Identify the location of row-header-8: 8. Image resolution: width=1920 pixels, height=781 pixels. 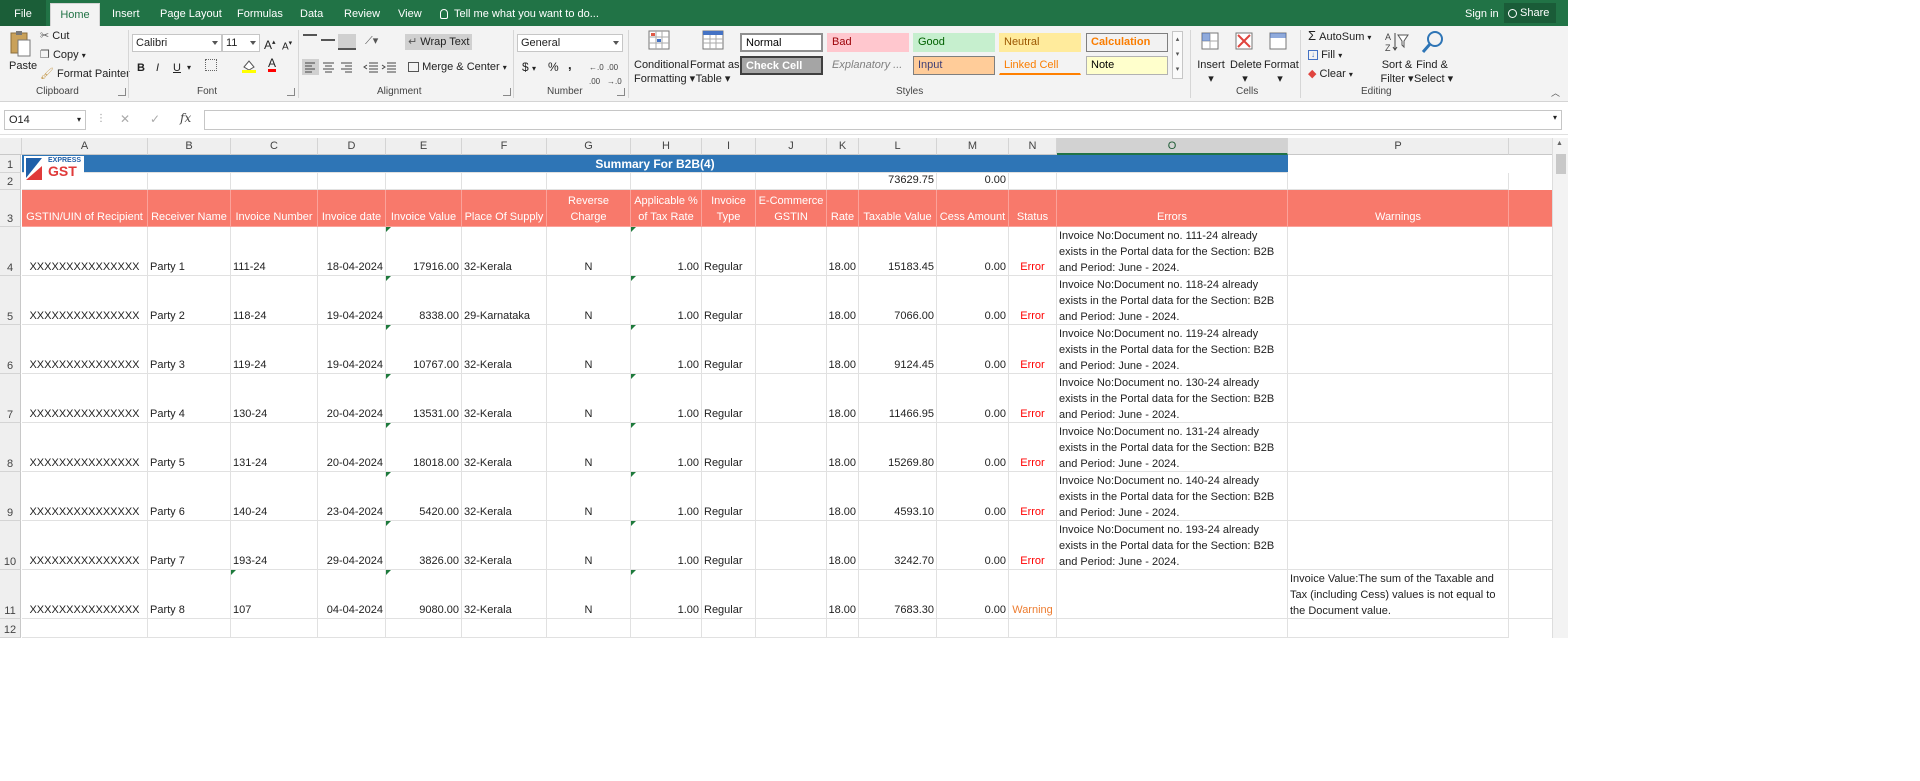
(10, 447).